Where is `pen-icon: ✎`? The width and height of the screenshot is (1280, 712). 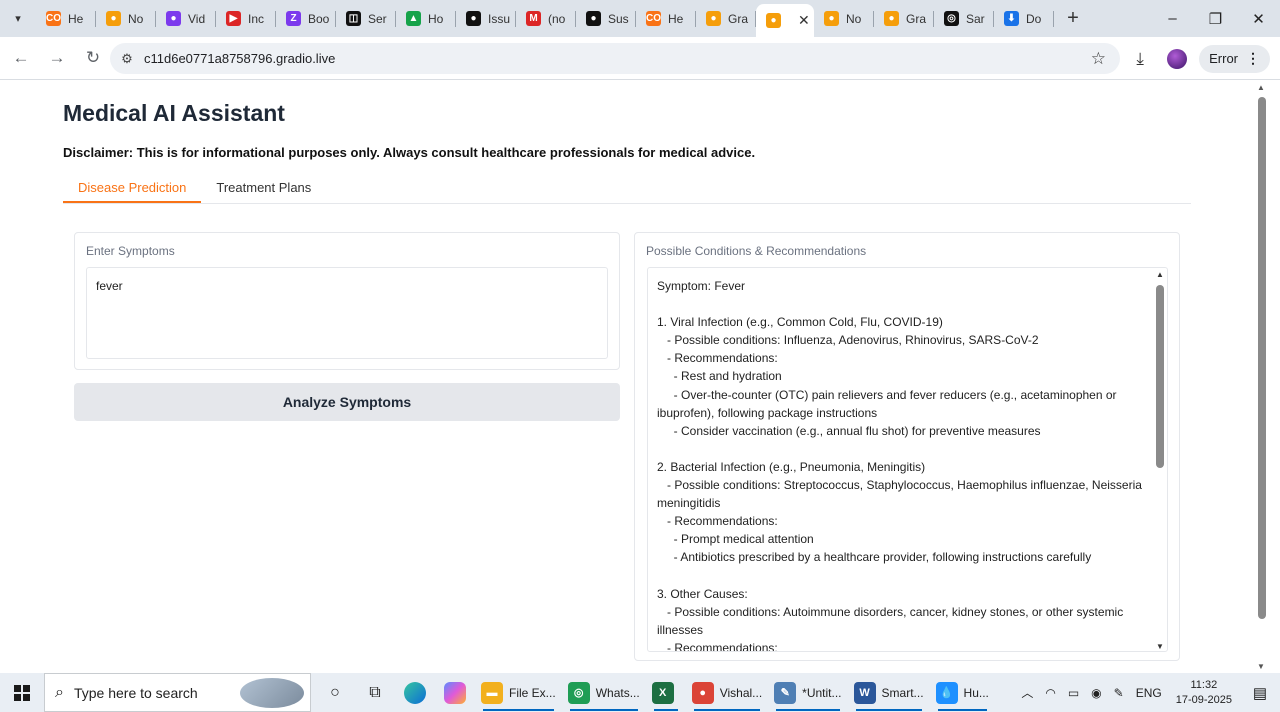 pen-icon: ✎ is located at coordinates (1119, 693).